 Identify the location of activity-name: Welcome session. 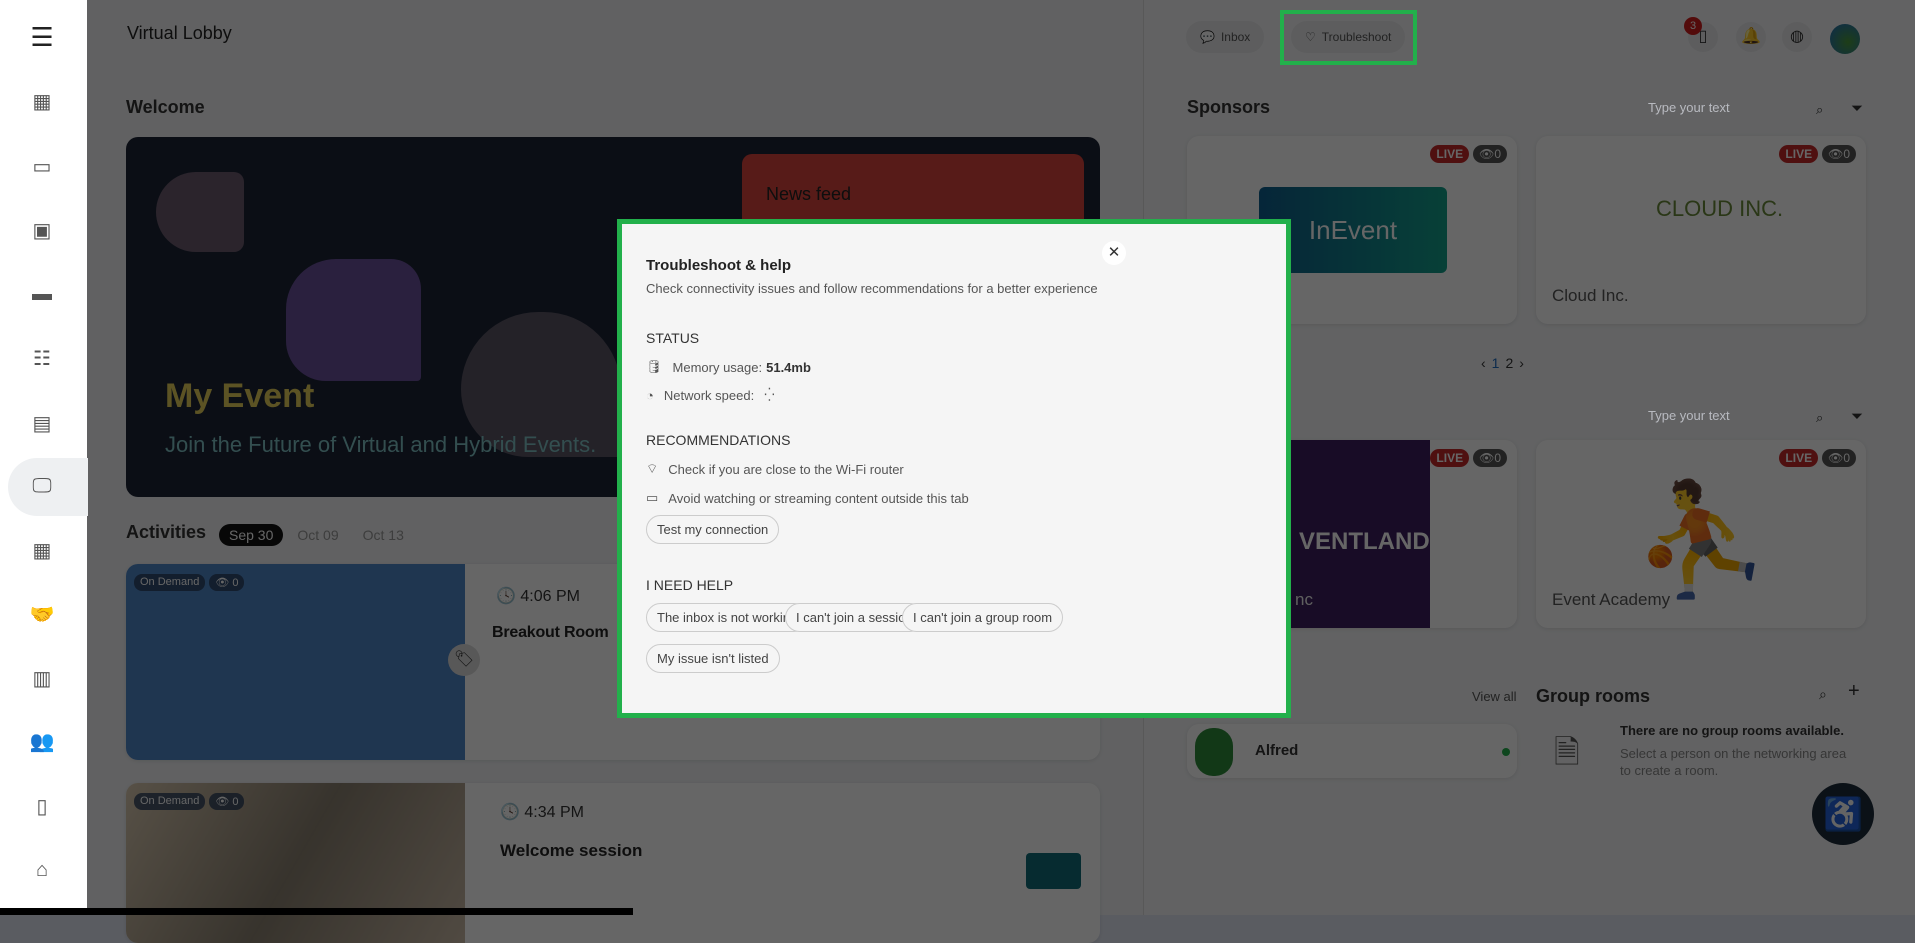
(571, 850).